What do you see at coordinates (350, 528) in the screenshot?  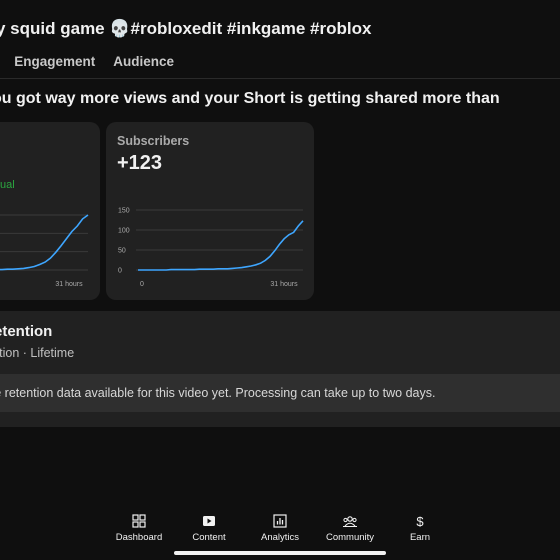 I see `nav-community: Community` at bounding box center [350, 528].